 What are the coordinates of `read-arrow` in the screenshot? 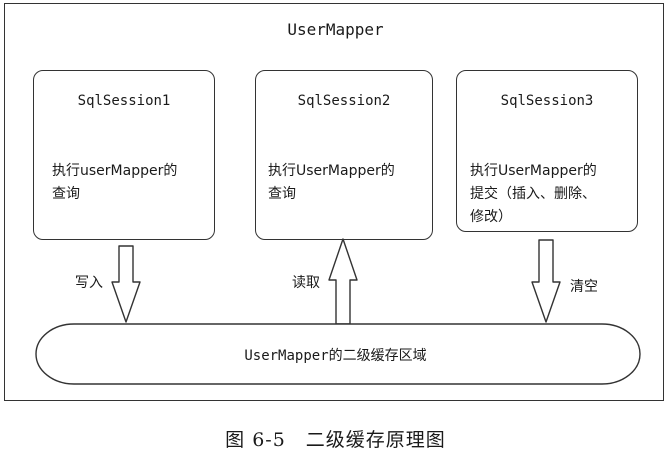 It's located at (343, 281).